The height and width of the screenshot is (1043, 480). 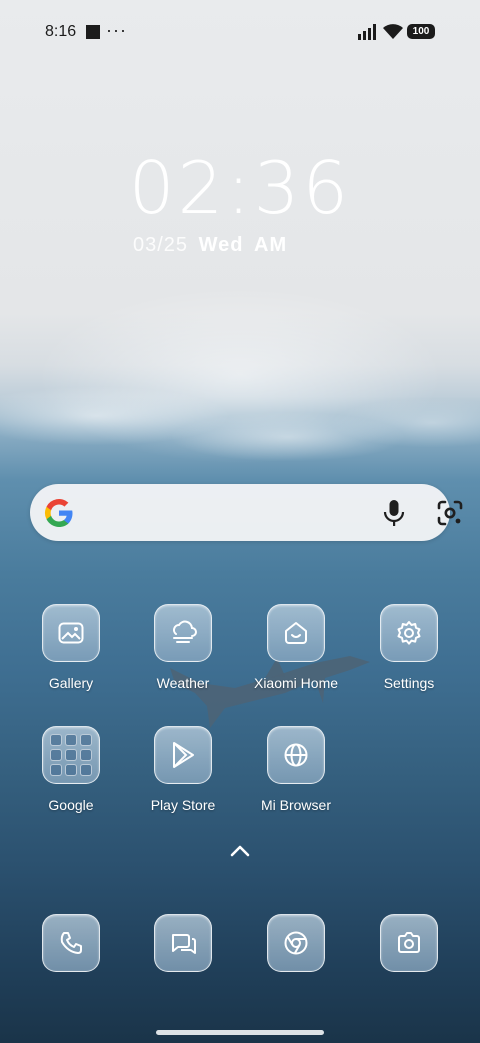 I want to click on xiaomi-home-icon, so click(x=296, y=633).